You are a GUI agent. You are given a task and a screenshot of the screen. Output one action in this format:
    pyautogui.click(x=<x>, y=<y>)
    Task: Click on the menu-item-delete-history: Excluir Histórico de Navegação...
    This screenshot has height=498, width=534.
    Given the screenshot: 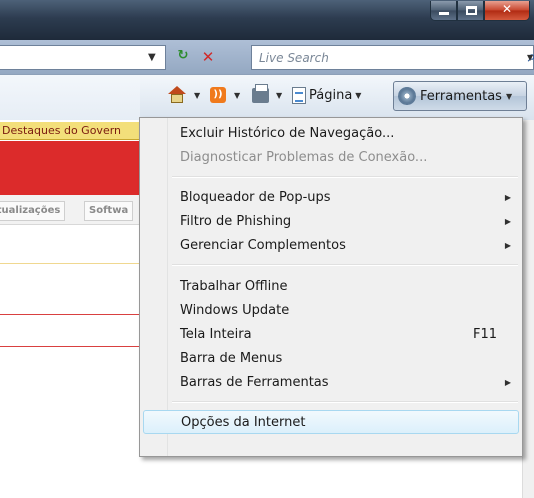 What is the action you would take?
    pyautogui.click(x=345, y=134)
    